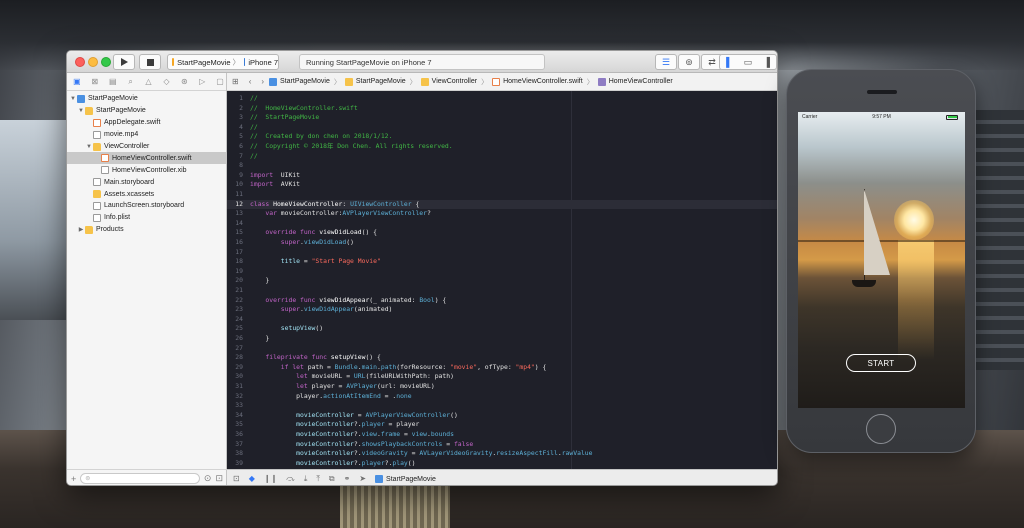  Describe the element at coordinates (502, 358) in the screenshot. I see `code-line: 28 fileprivate func setupView() {` at that location.